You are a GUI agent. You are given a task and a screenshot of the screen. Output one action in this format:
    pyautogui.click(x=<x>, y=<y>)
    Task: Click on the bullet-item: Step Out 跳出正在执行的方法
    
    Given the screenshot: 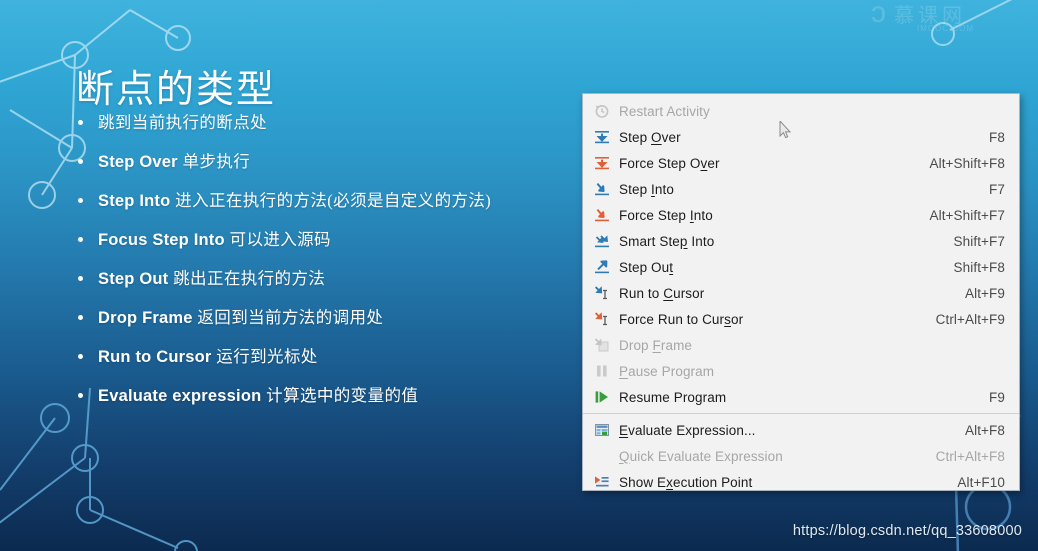 What is the action you would take?
    pyautogui.click(x=326, y=279)
    